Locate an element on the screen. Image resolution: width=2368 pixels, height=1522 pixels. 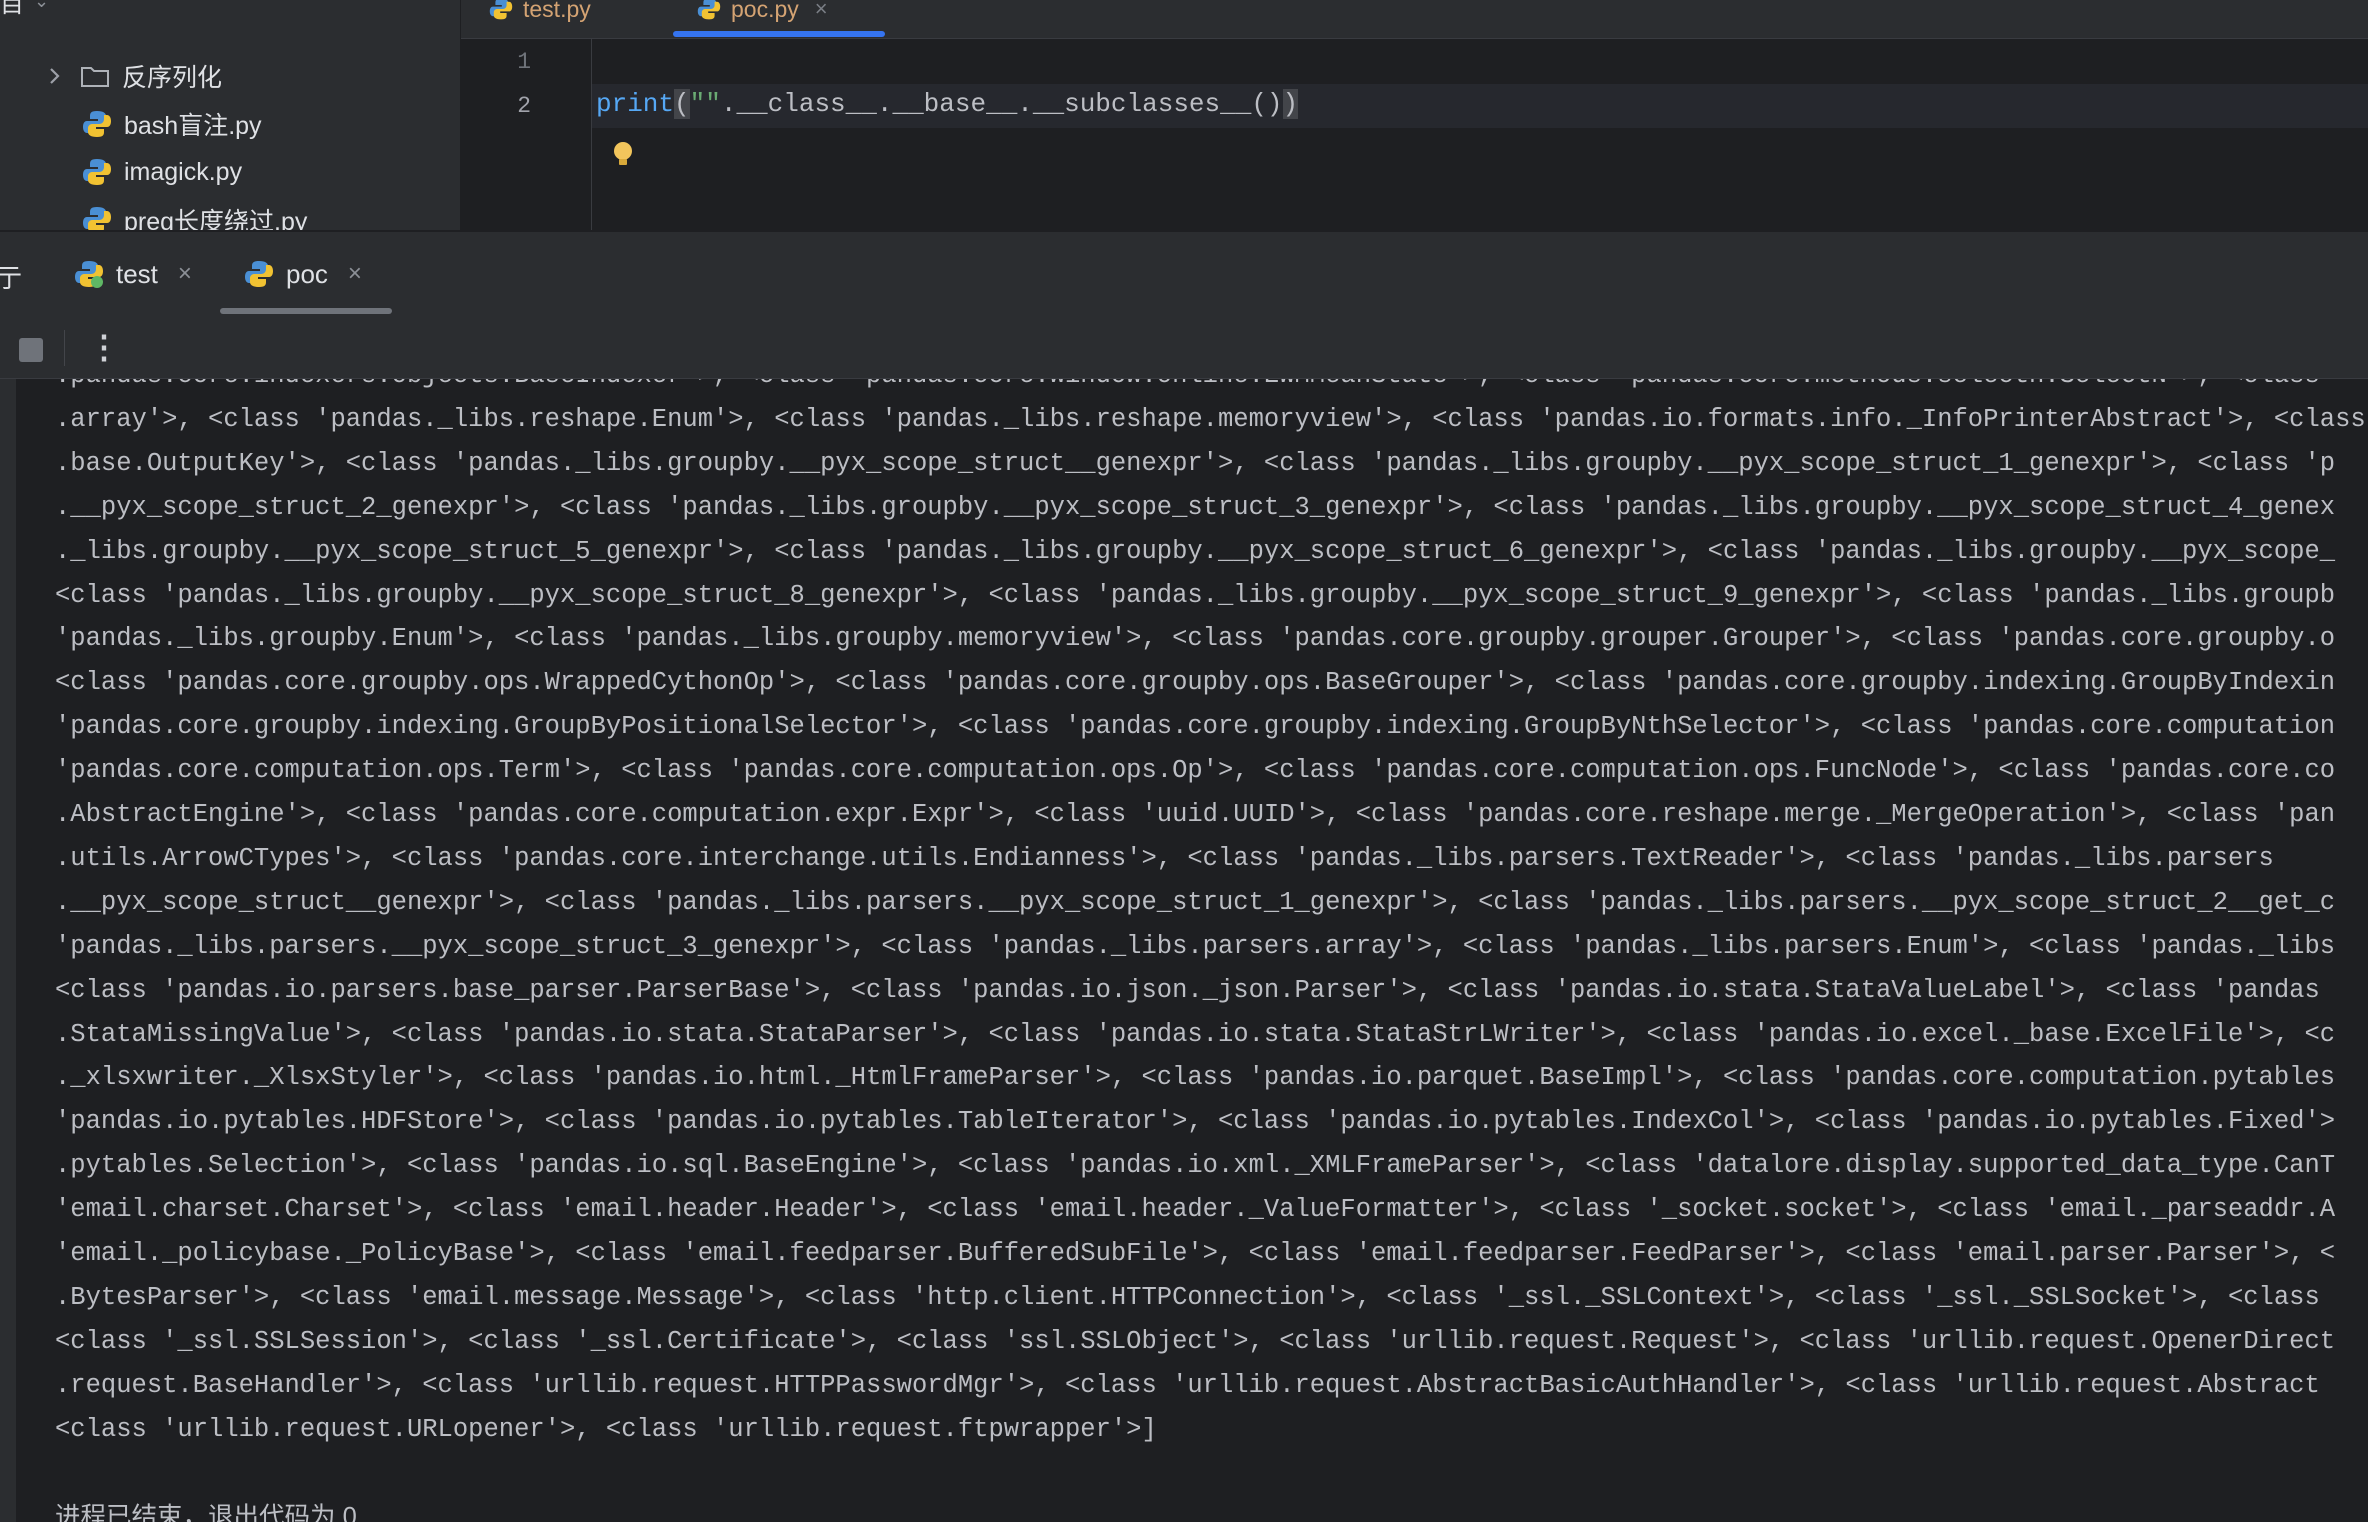
tree-item-label: imagick.py is located at coordinates (183, 171).